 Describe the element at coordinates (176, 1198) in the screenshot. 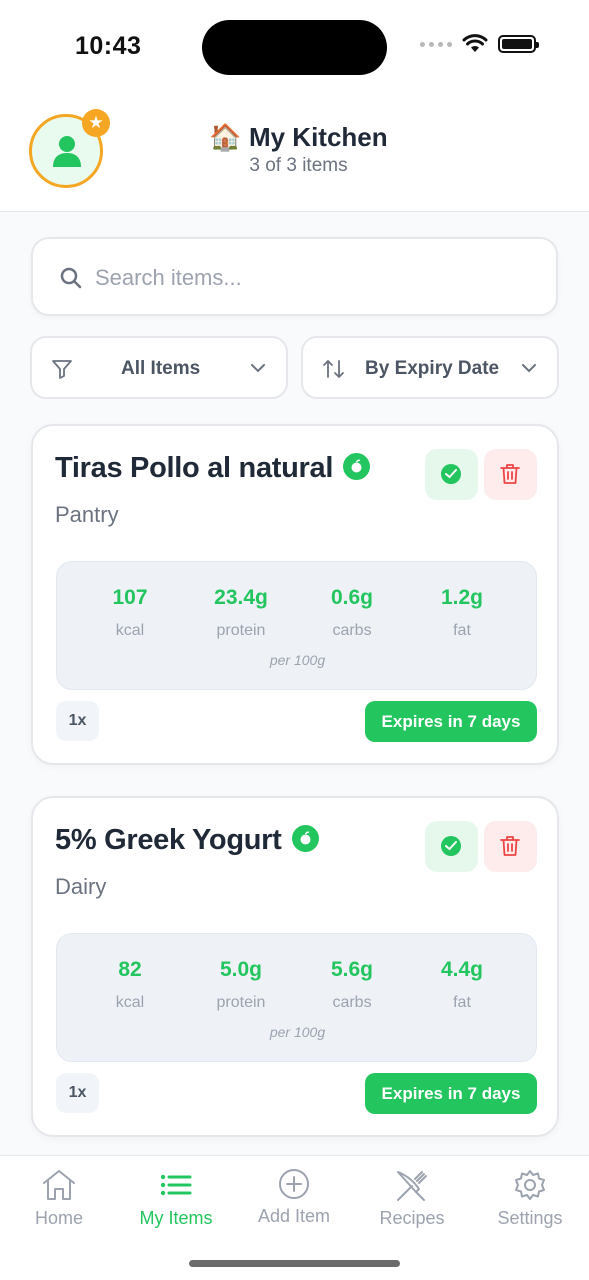

I see `nav-my-items: My Items` at that location.